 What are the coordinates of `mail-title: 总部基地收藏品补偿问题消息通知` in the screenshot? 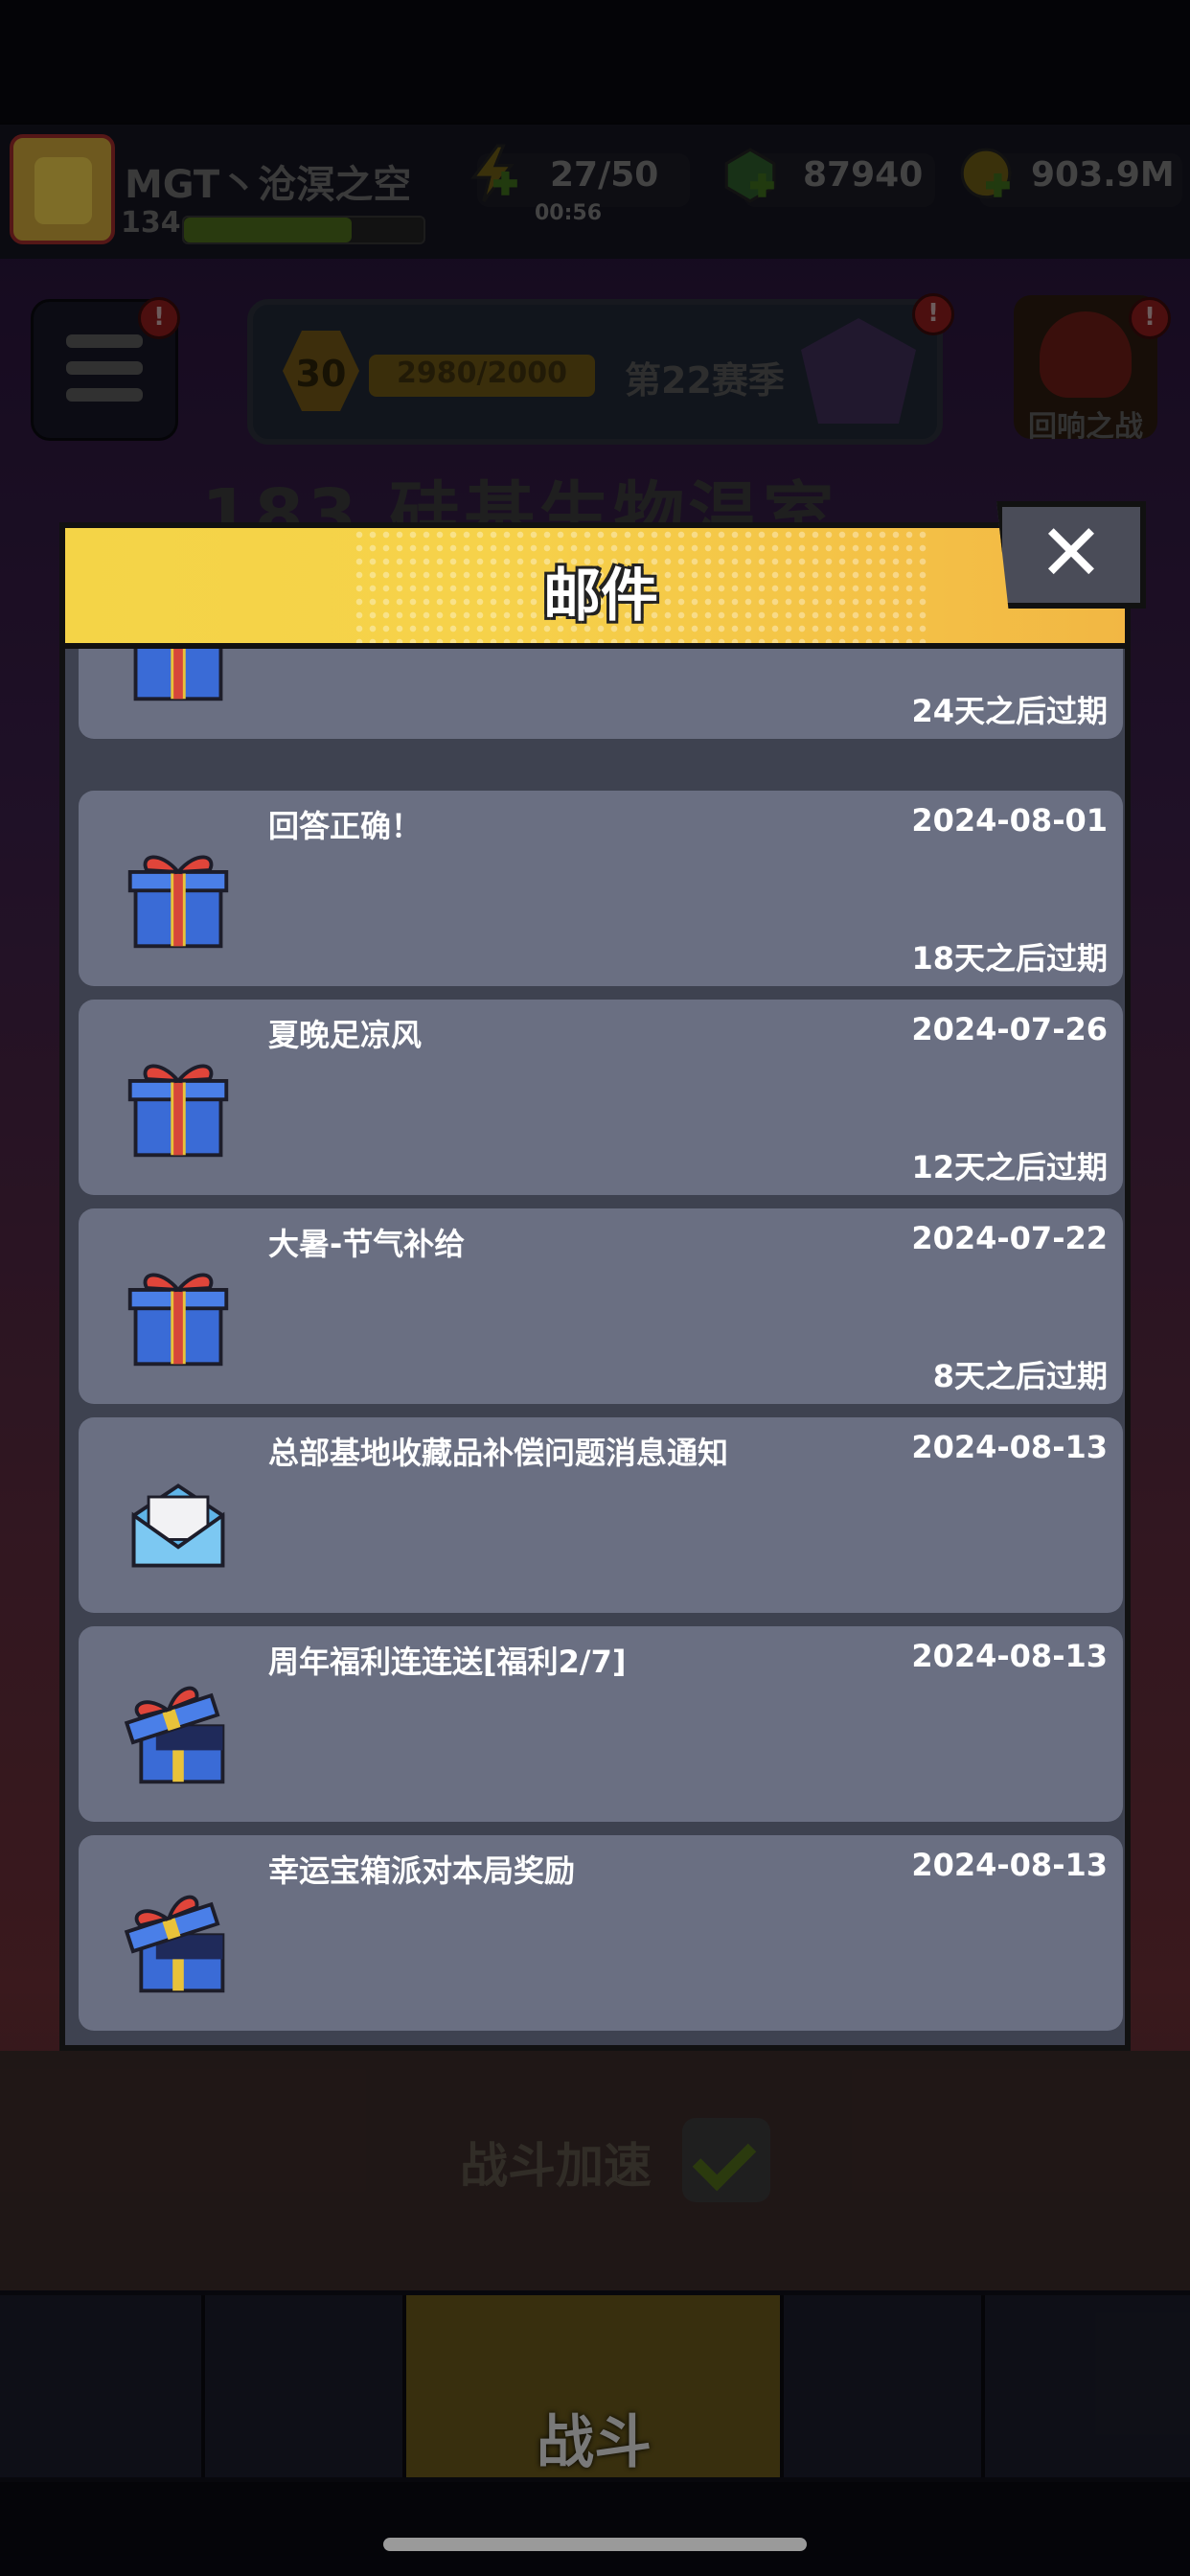 It's located at (499, 1453).